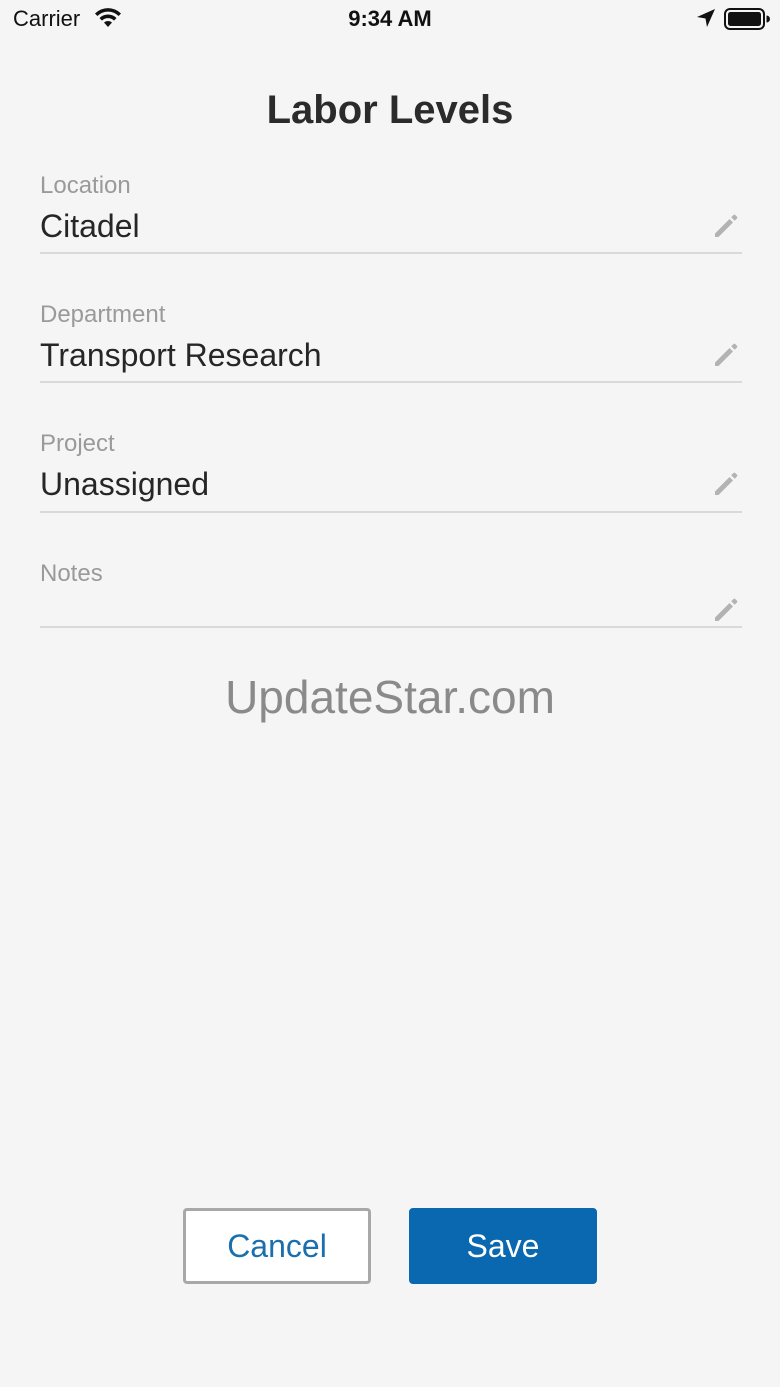 Image resolution: width=780 pixels, height=1387 pixels. I want to click on department-value: Transport Research, so click(181, 355).